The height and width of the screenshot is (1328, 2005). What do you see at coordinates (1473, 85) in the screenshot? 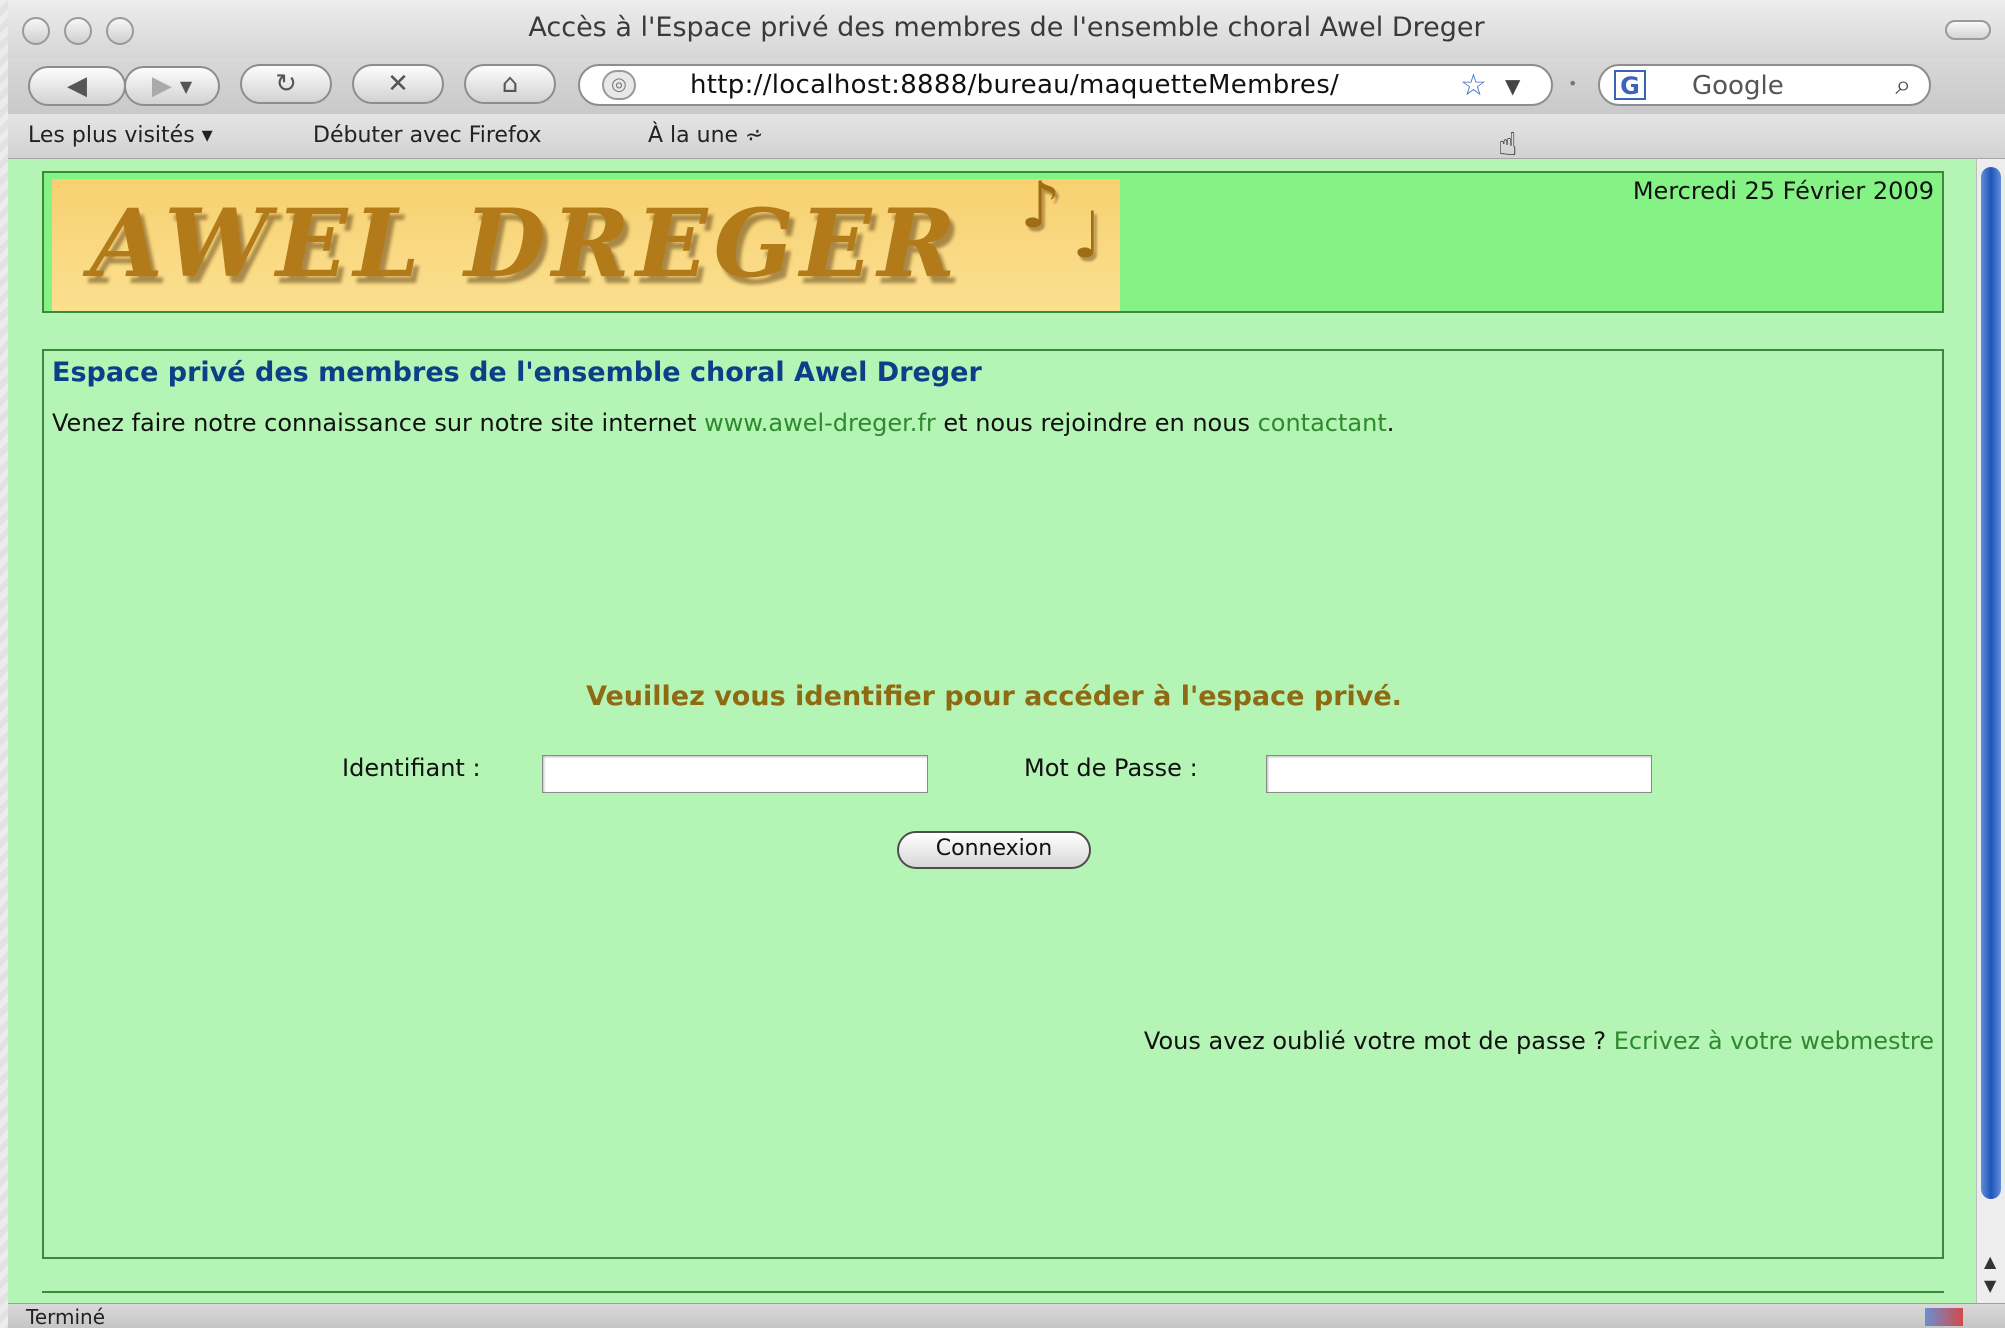
I see `bookmark-star-icon: ☆` at bounding box center [1473, 85].